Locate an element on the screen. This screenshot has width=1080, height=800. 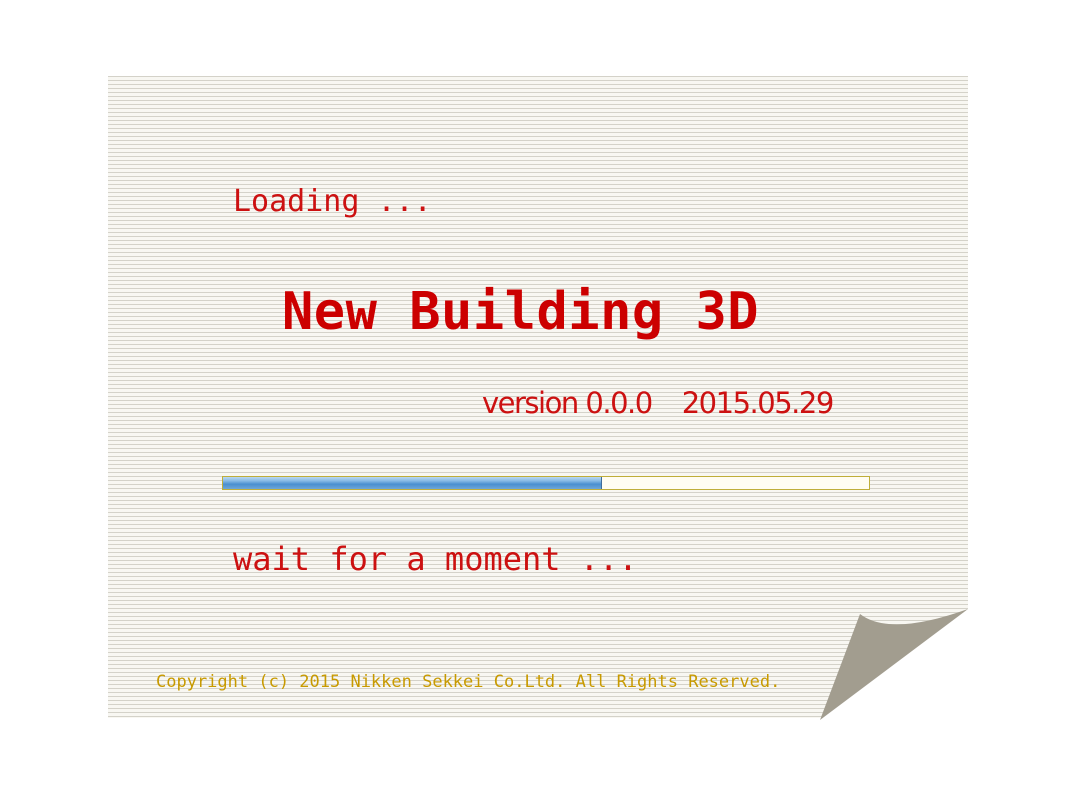
progress-fill is located at coordinates (413, 483).